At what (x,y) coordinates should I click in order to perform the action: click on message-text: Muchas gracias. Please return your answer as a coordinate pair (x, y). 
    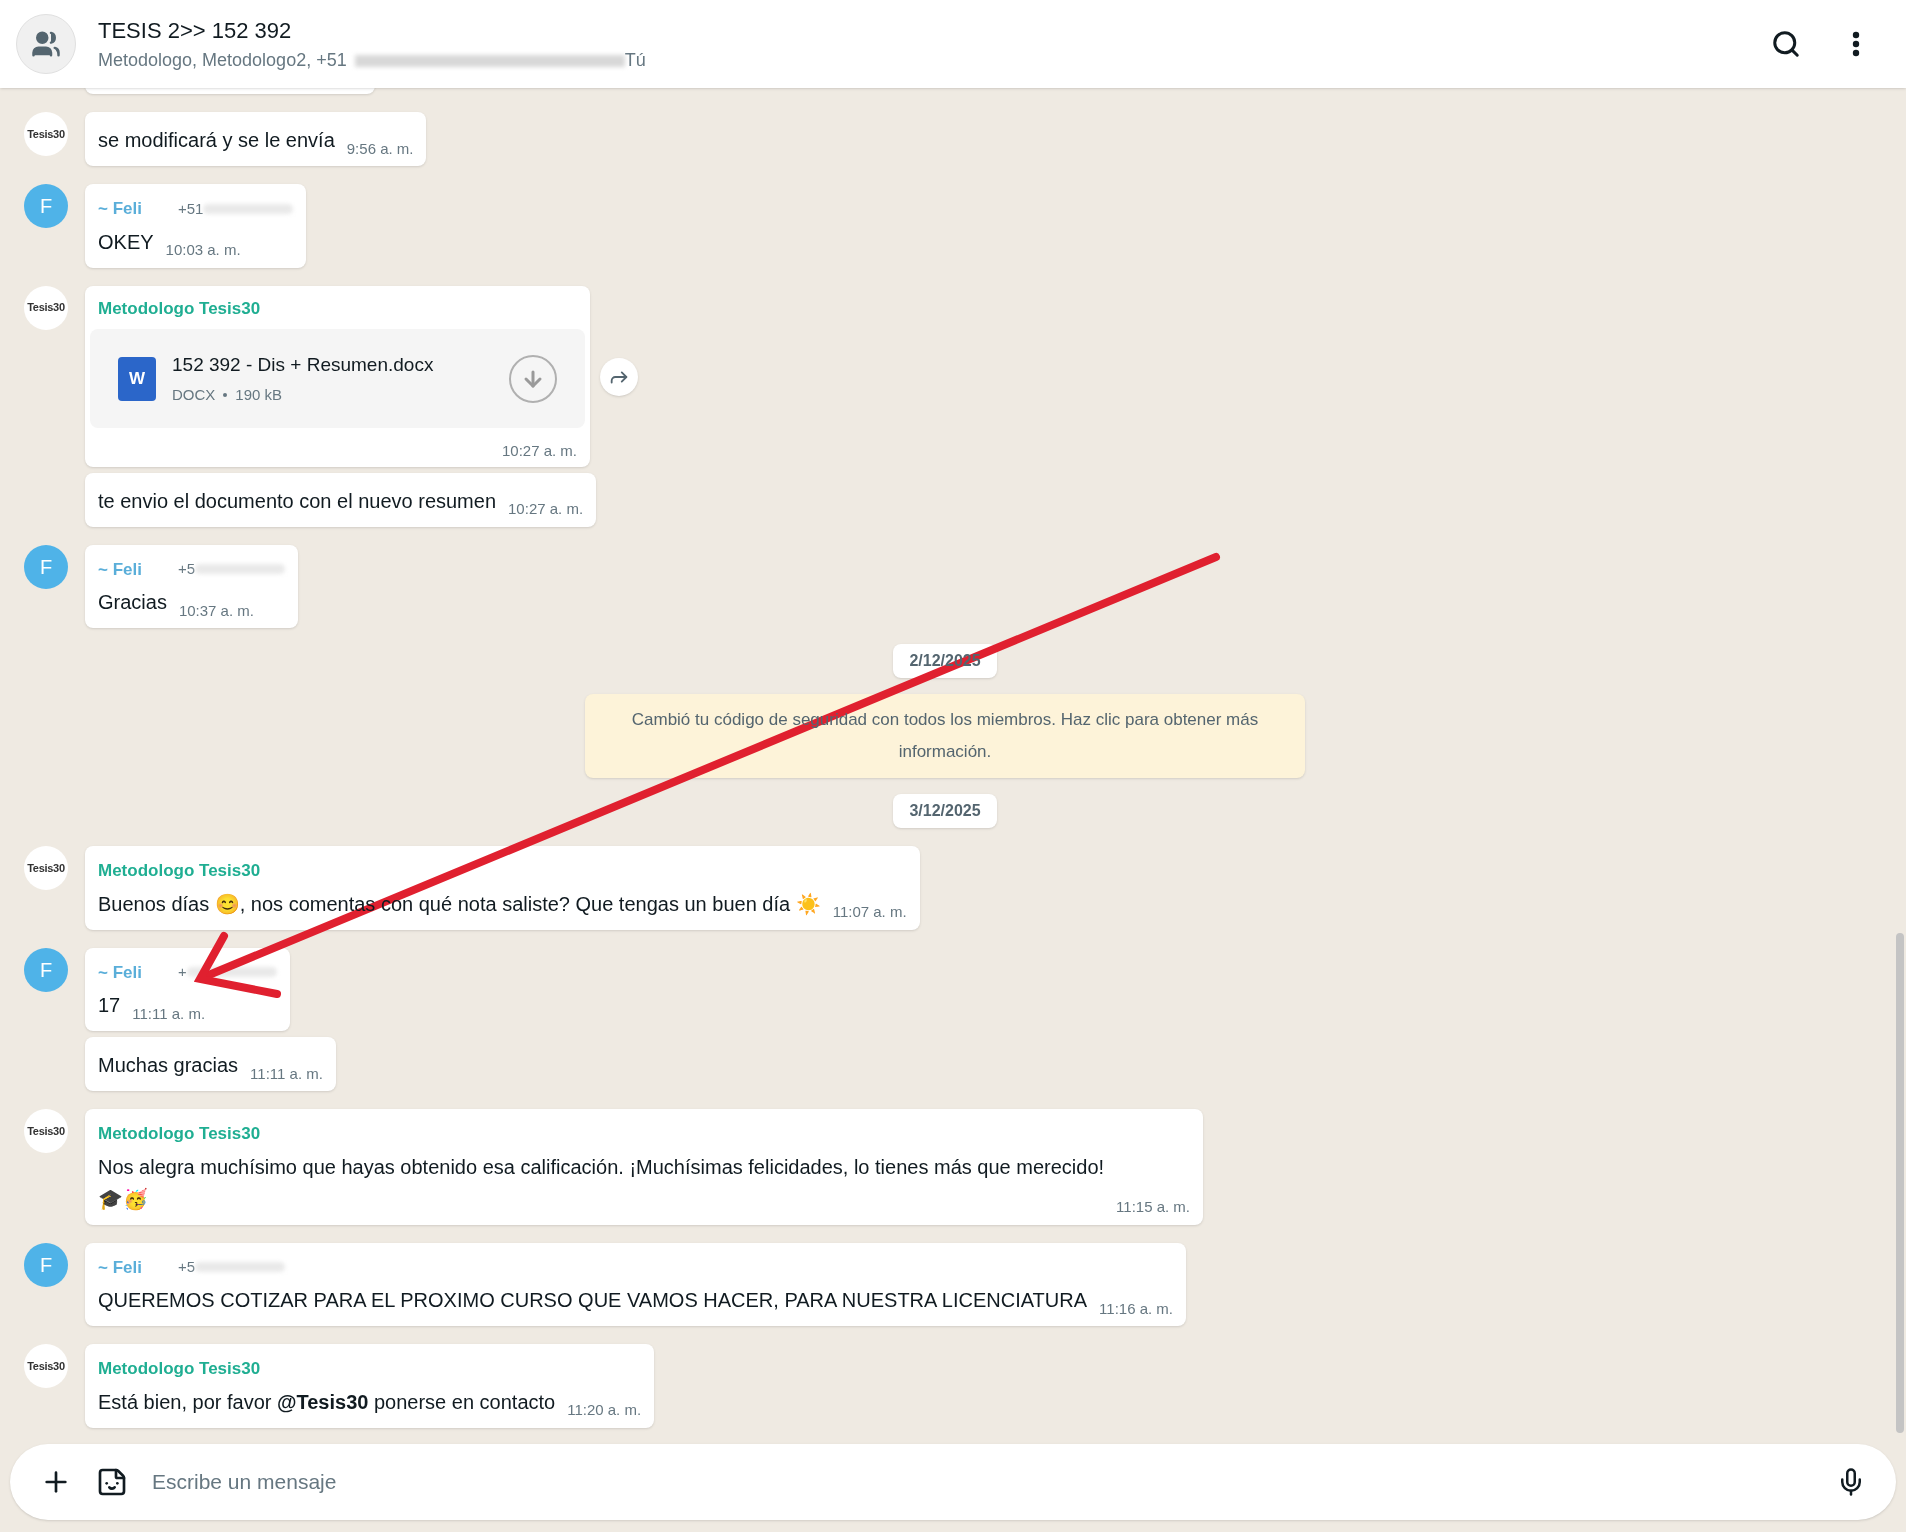
    Looking at the image, I should click on (168, 1065).